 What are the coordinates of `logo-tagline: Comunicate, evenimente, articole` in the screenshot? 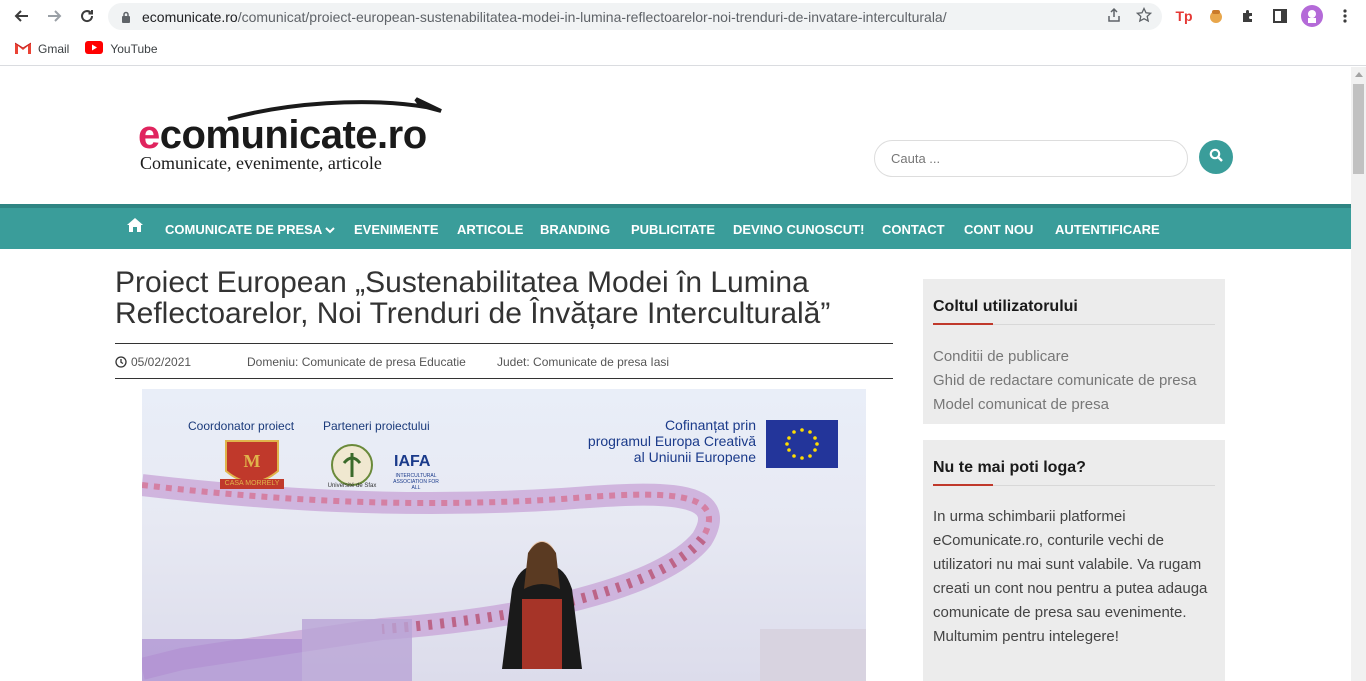 It's located at (261, 163).